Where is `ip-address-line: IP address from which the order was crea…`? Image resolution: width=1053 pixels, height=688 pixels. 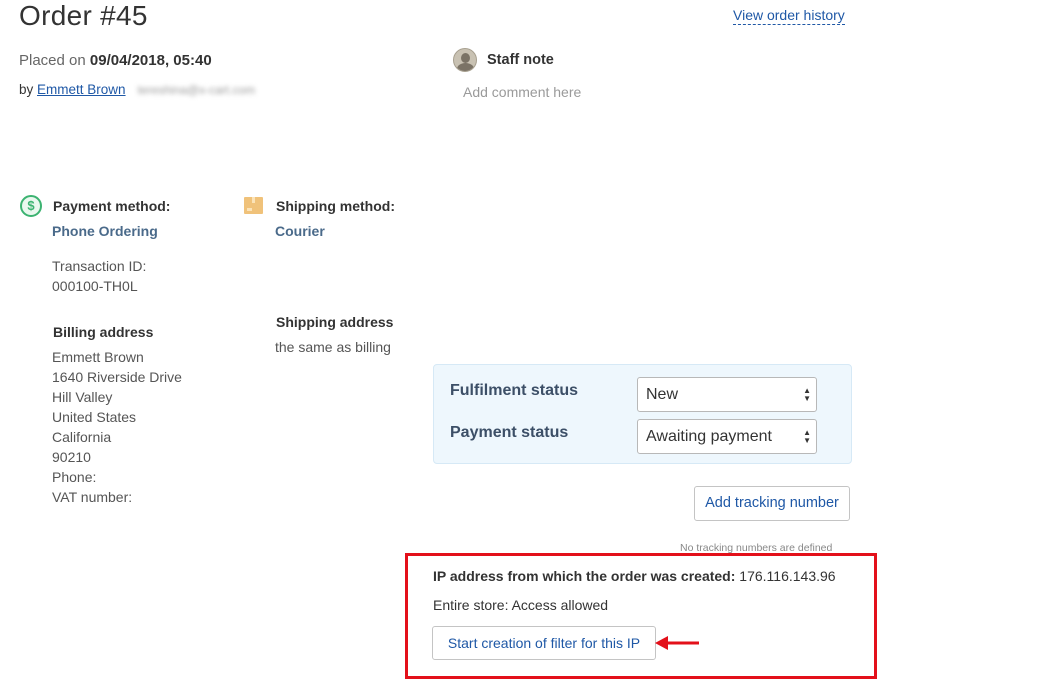 ip-address-line: IP address from which the order was crea… is located at coordinates (634, 576).